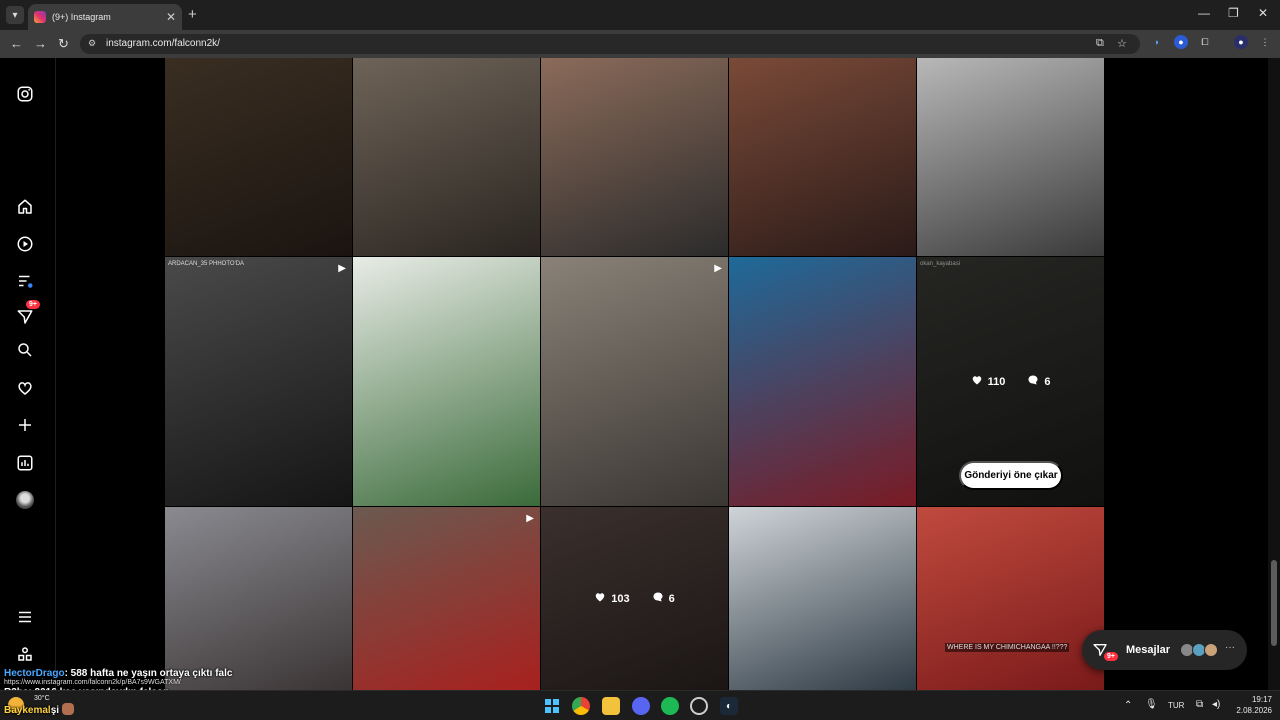 The image size is (1280, 720). Describe the element at coordinates (1230, 647) in the screenshot. I see `more-icon: ···` at that location.